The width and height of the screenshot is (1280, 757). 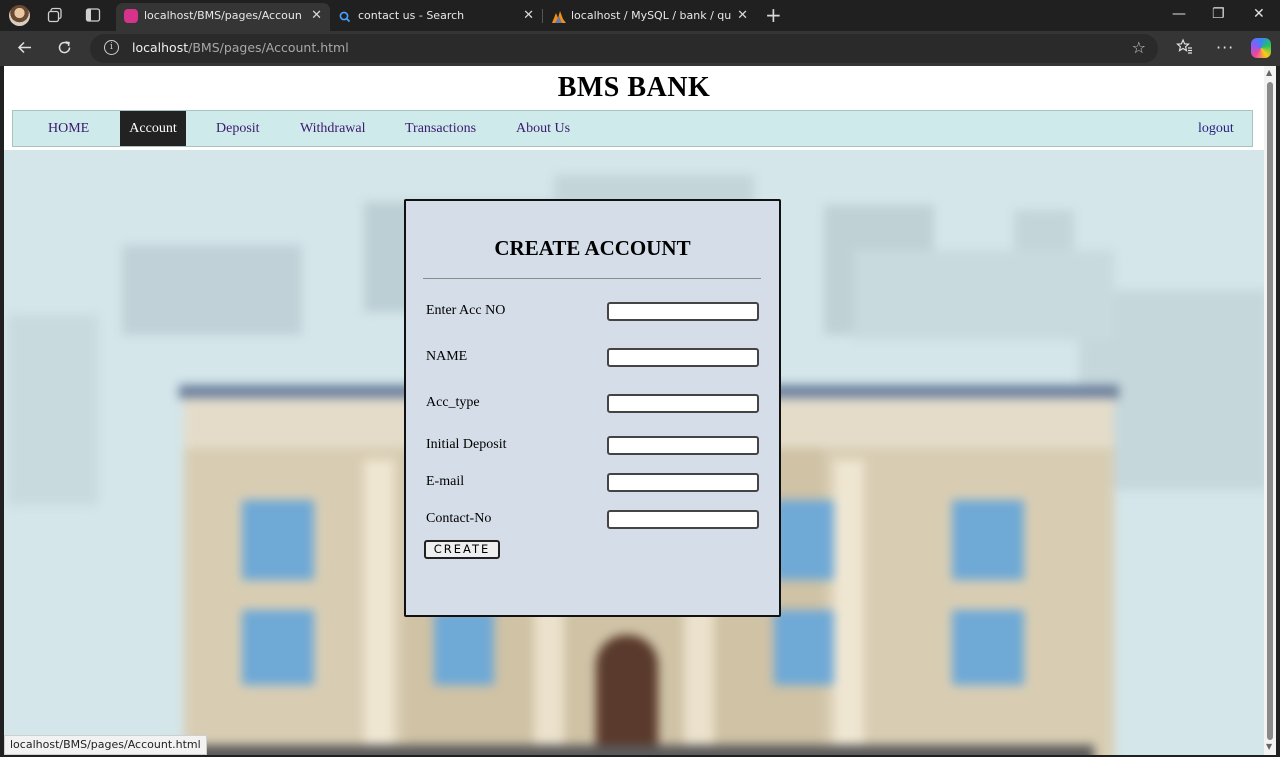 I want to click on nav-home: HOME, so click(x=68, y=128).